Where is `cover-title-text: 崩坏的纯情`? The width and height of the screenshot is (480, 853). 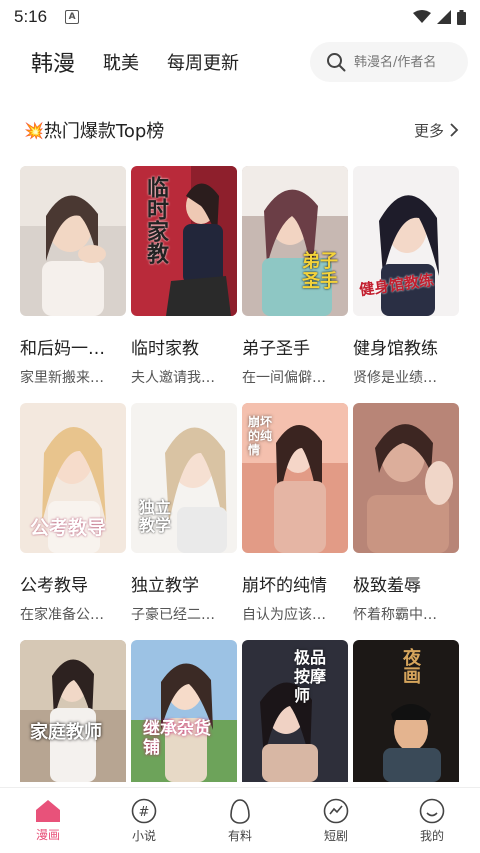 cover-title-text: 崩坏的纯情 is located at coordinates (260, 436).